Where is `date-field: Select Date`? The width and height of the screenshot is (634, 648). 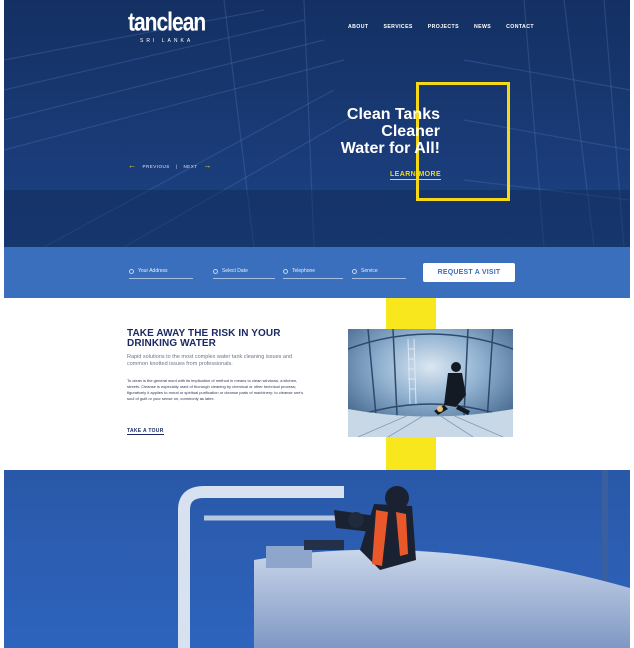
date-field: Select Date is located at coordinates (244, 271).